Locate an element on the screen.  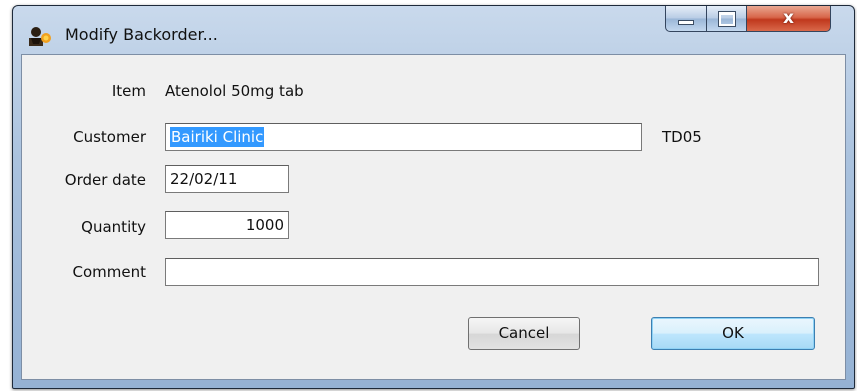
order-date-input: 22/02/11 is located at coordinates (227, 179).